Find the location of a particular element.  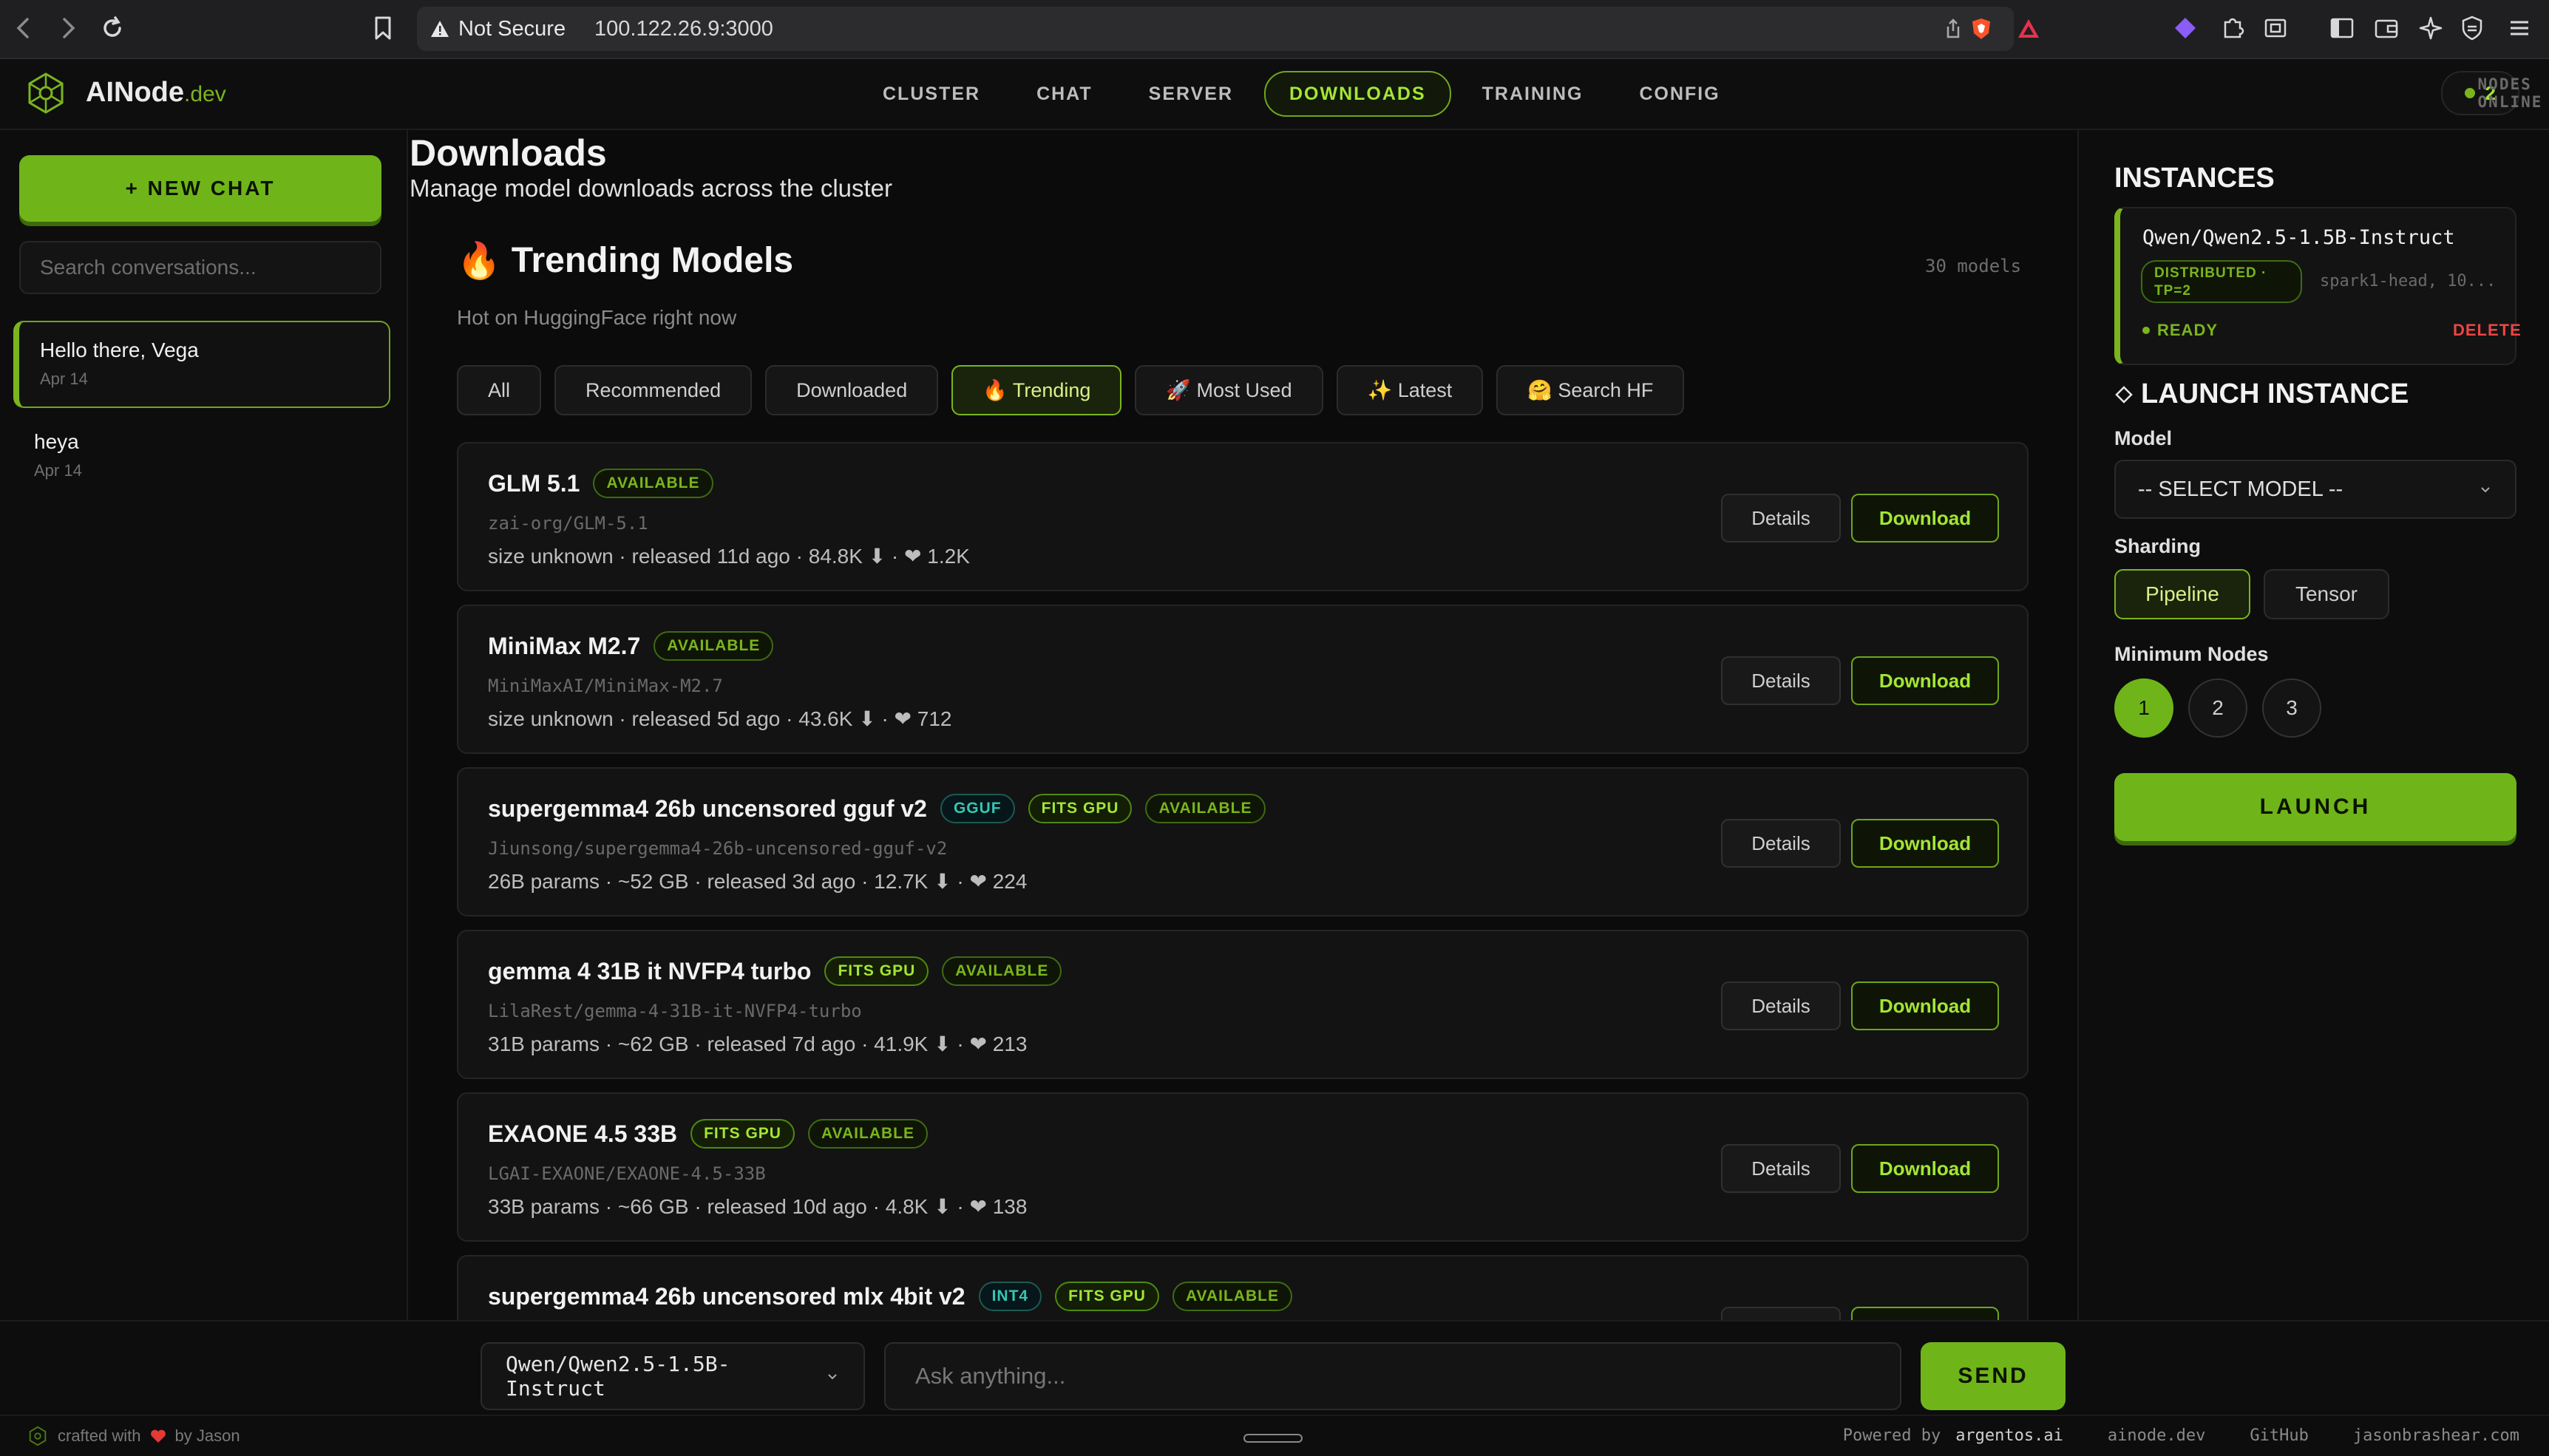

url-text: 100.122.26.9:3000 is located at coordinates (683, 29).